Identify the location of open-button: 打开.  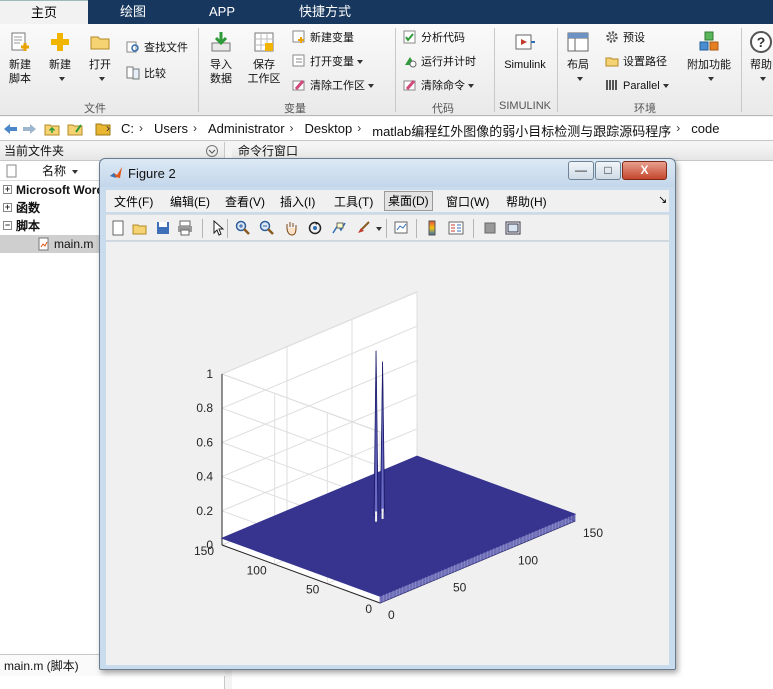
(100, 58).